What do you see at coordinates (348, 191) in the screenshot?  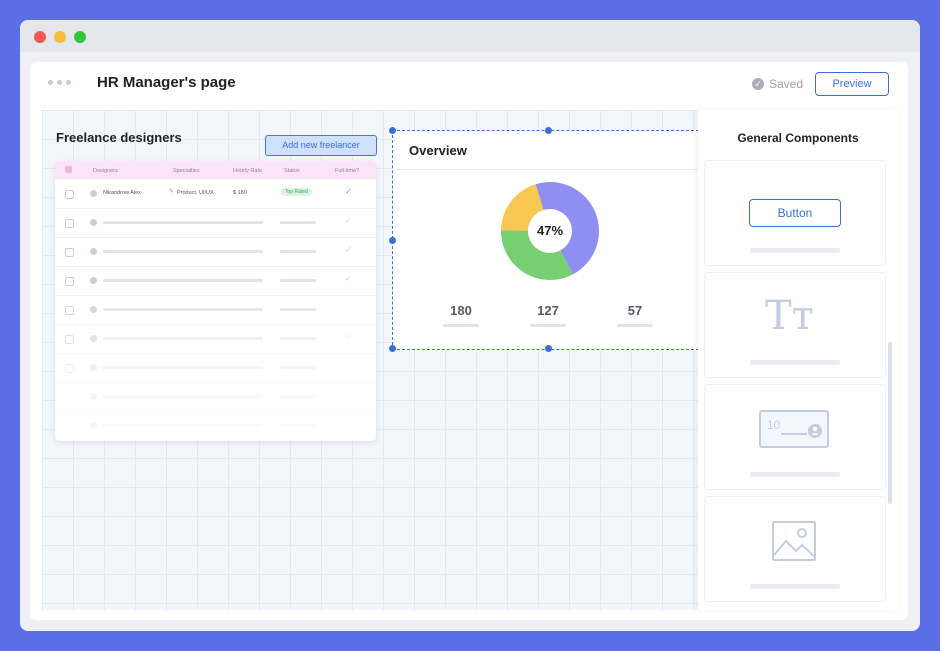 I see `full-time-check-icon: ✓` at bounding box center [348, 191].